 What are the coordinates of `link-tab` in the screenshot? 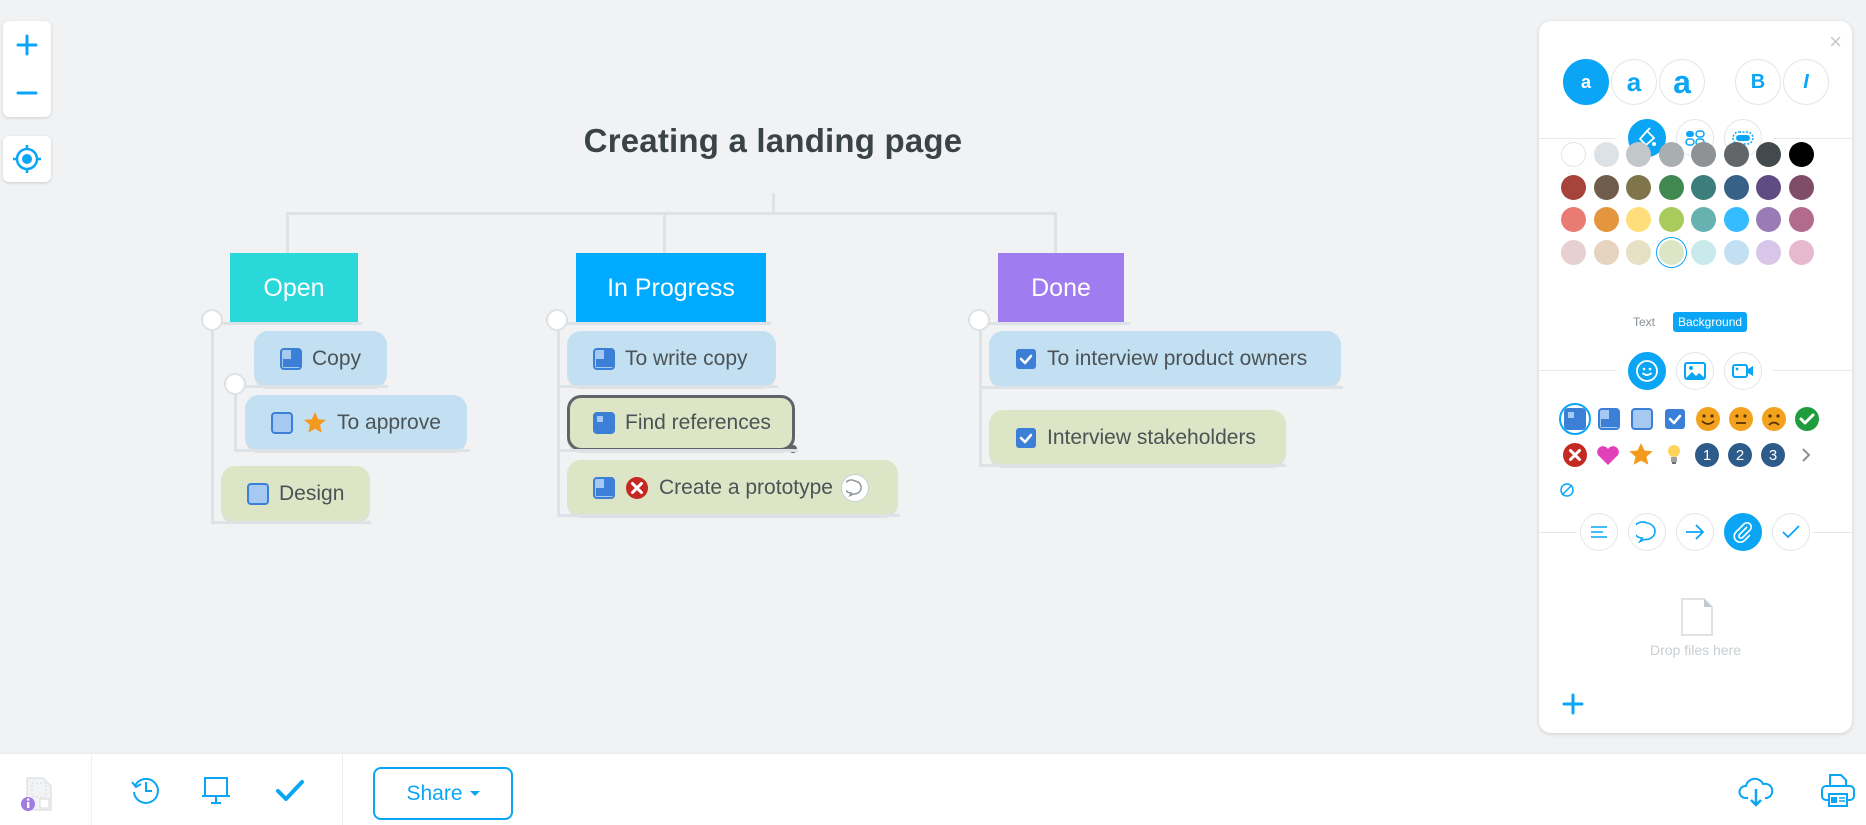 It's located at (1695, 532).